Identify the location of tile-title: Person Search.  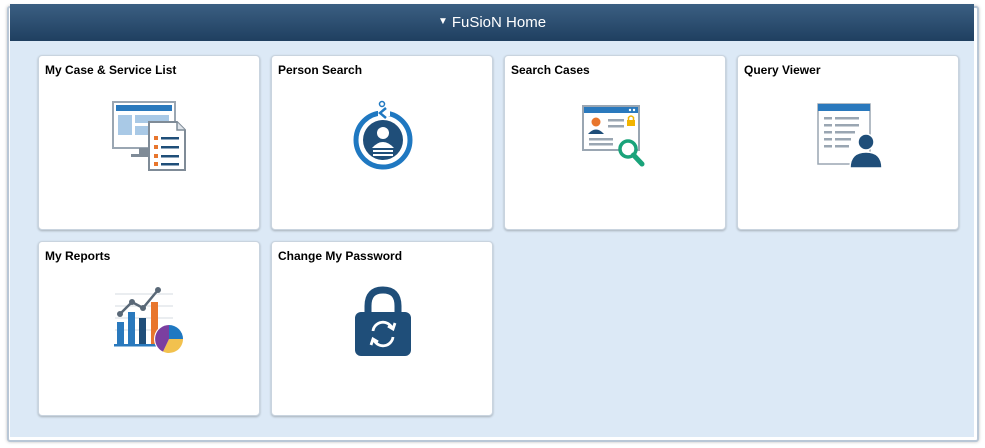
(320, 70).